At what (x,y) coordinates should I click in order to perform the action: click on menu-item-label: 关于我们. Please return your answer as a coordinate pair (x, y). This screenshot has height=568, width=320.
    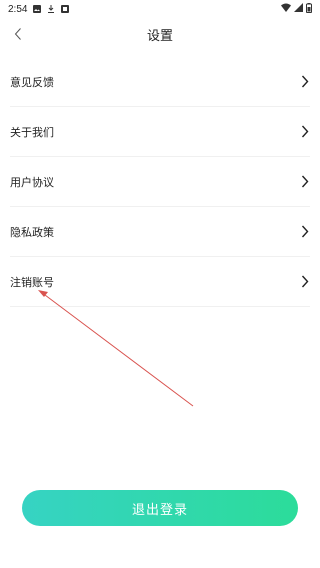
    Looking at the image, I should click on (32, 132).